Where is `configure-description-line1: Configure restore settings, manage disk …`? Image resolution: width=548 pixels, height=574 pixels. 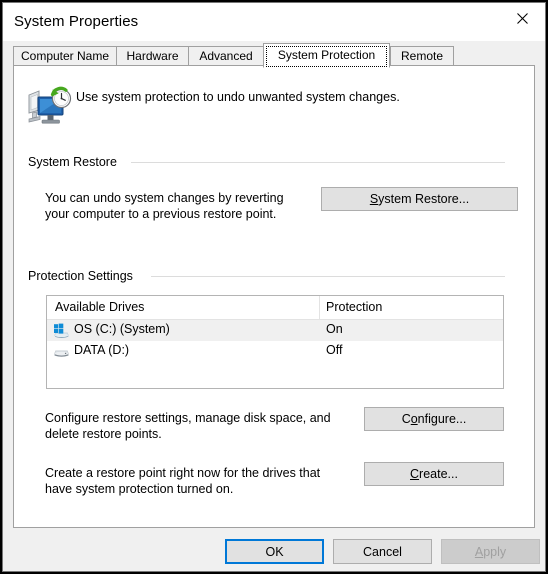
configure-description-line1: Configure restore settings, manage disk … is located at coordinates (188, 418).